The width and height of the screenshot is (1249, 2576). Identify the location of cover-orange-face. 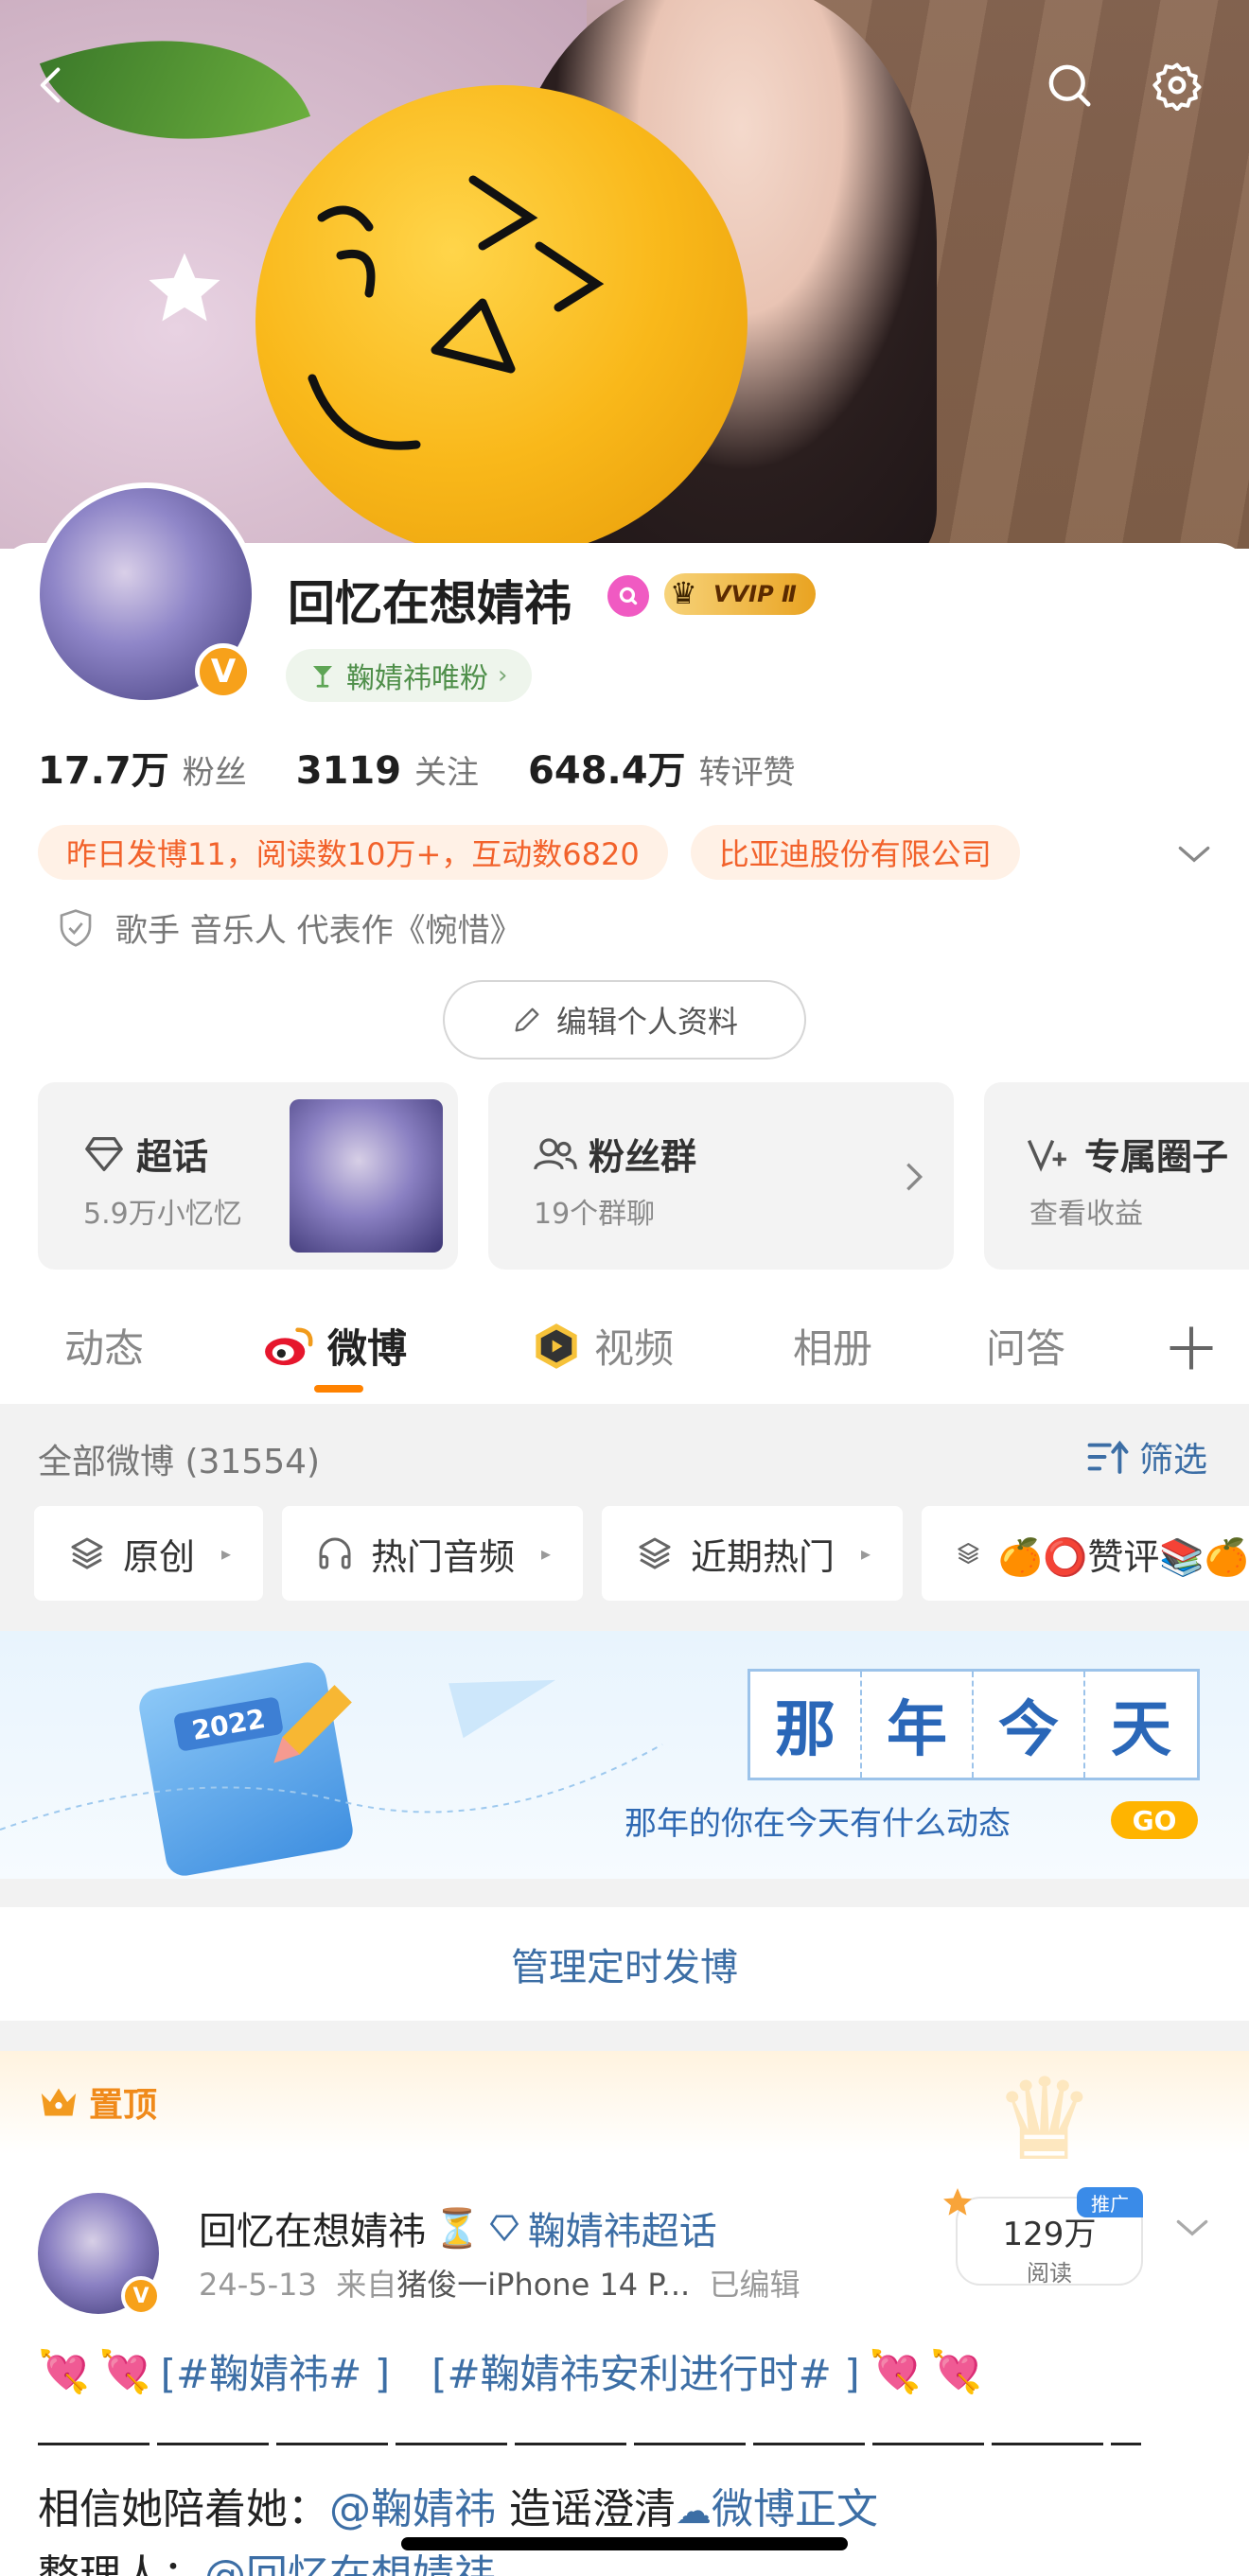
(456, 312).